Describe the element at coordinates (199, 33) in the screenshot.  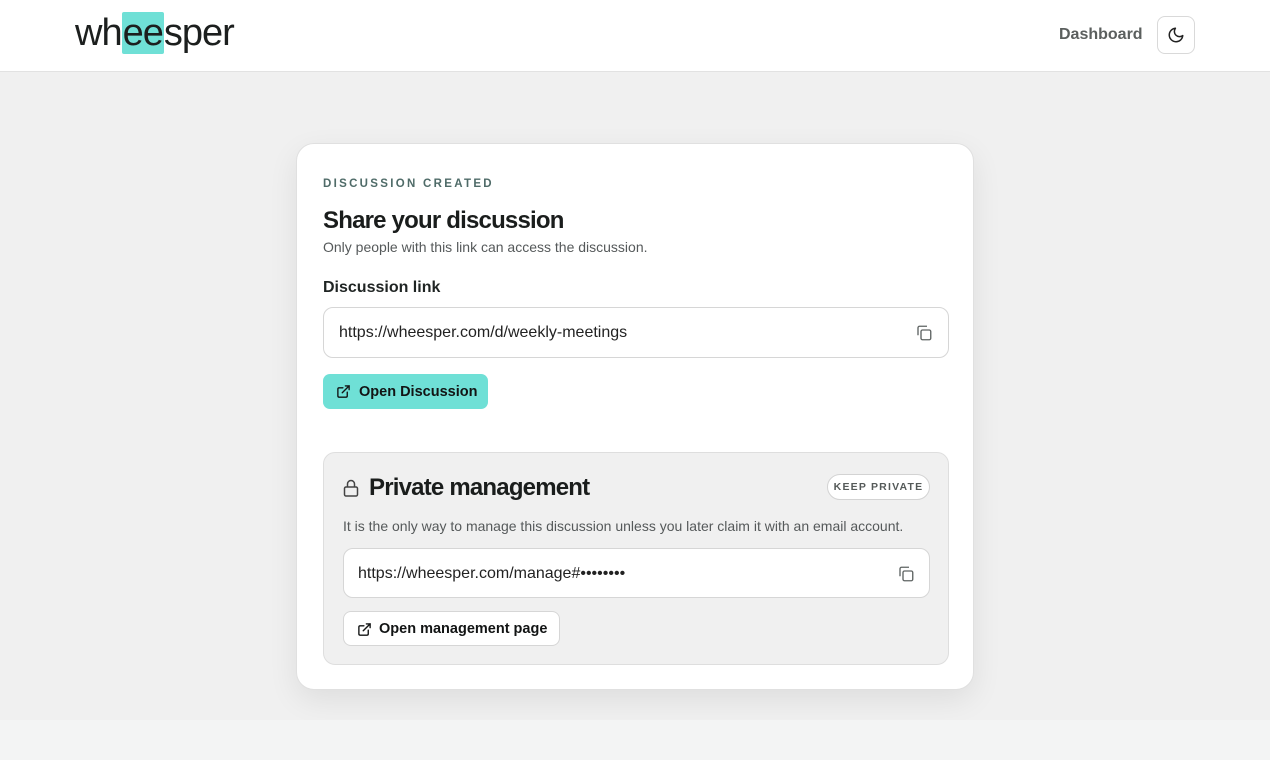
I see `logo-text-end: sper` at that location.